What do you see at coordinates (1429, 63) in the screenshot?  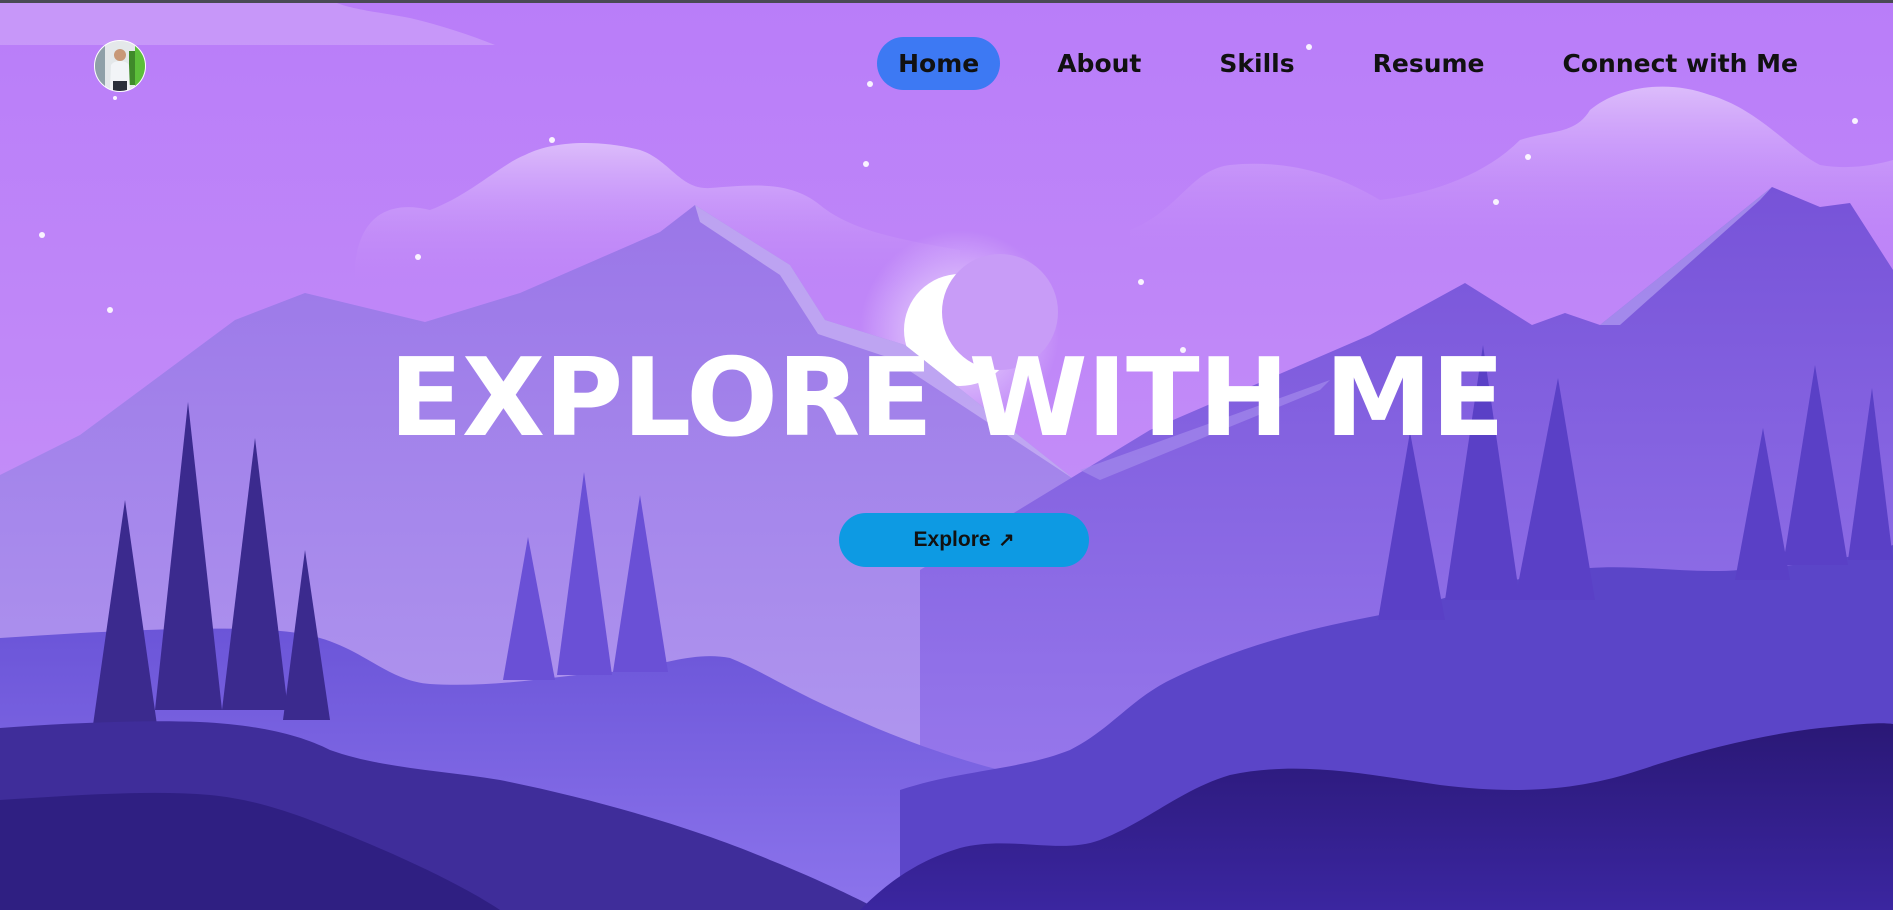 I see `nav-resume: Resume` at bounding box center [1429, 63].